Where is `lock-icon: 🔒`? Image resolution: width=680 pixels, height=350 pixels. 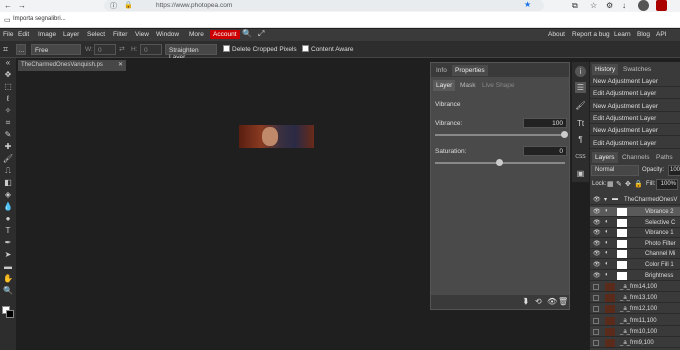
lock-icon: 🔒 is located at coordinates (128, 5).